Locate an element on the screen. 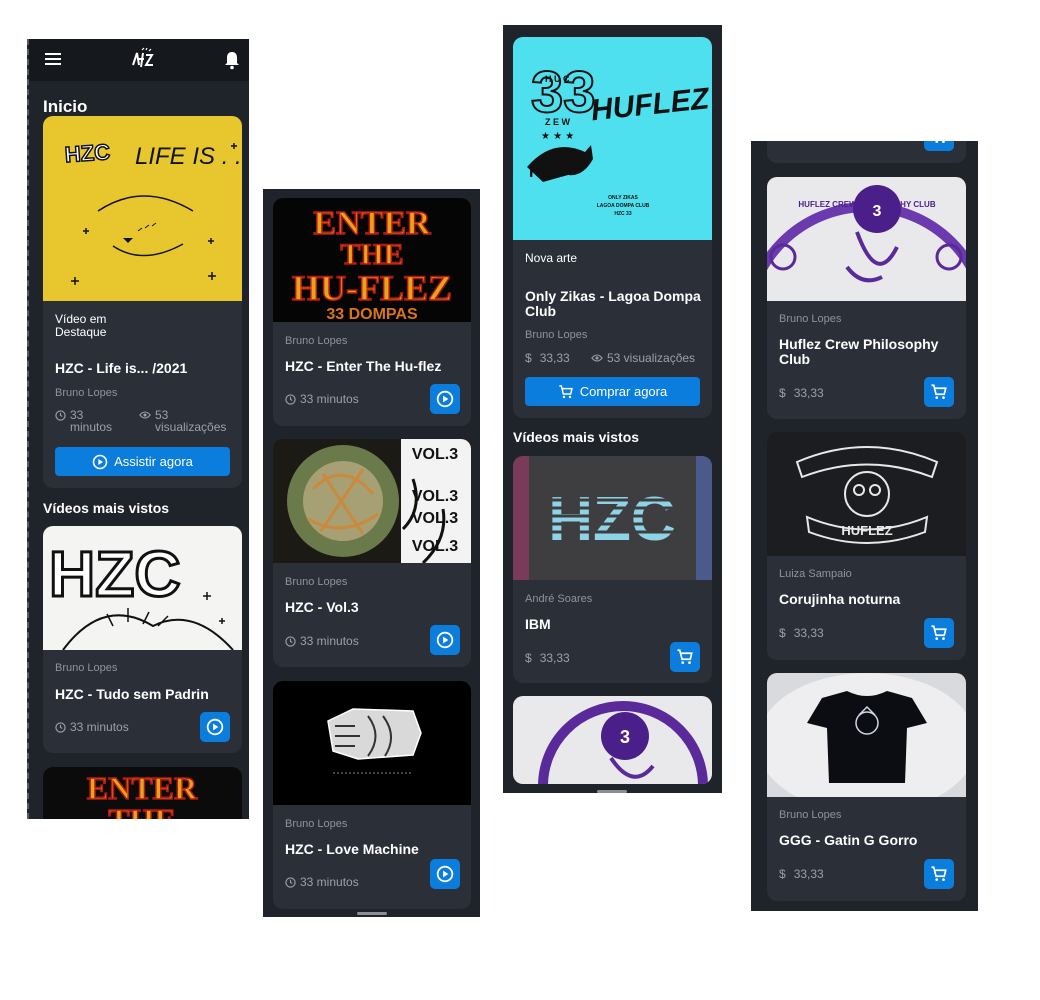  product-title: Corujinha noturna is located at coordinates (869, 599).